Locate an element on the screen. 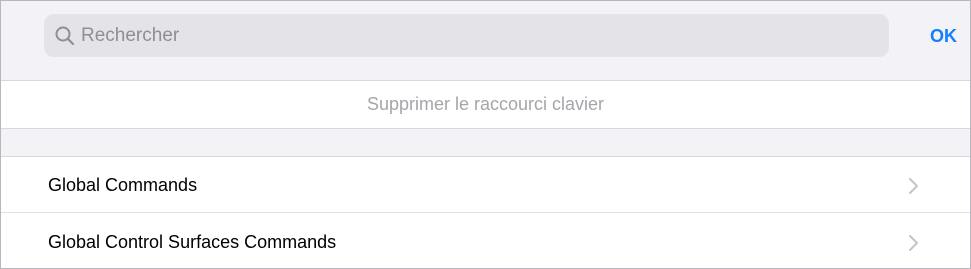 This screenshot has height=269, width=971. section-gap is located at coordinates (485, 143).